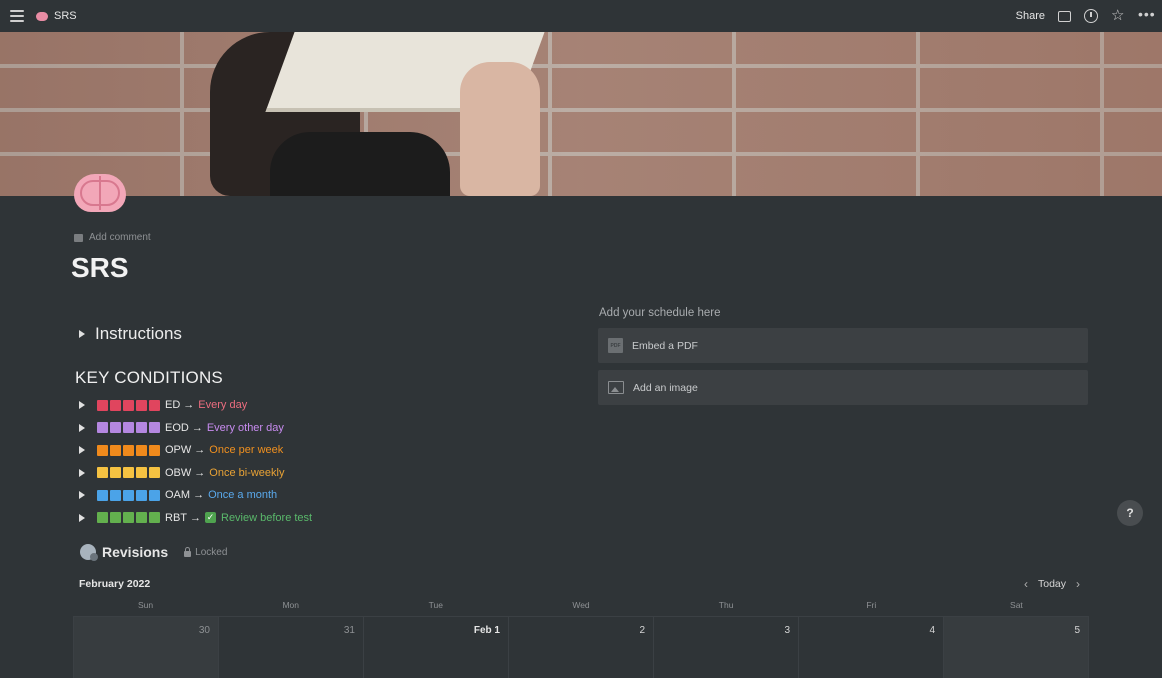 This screenshot has width=1162, height=678. I want to click on revisions-header: Revisions Locked, so click(153, 552).